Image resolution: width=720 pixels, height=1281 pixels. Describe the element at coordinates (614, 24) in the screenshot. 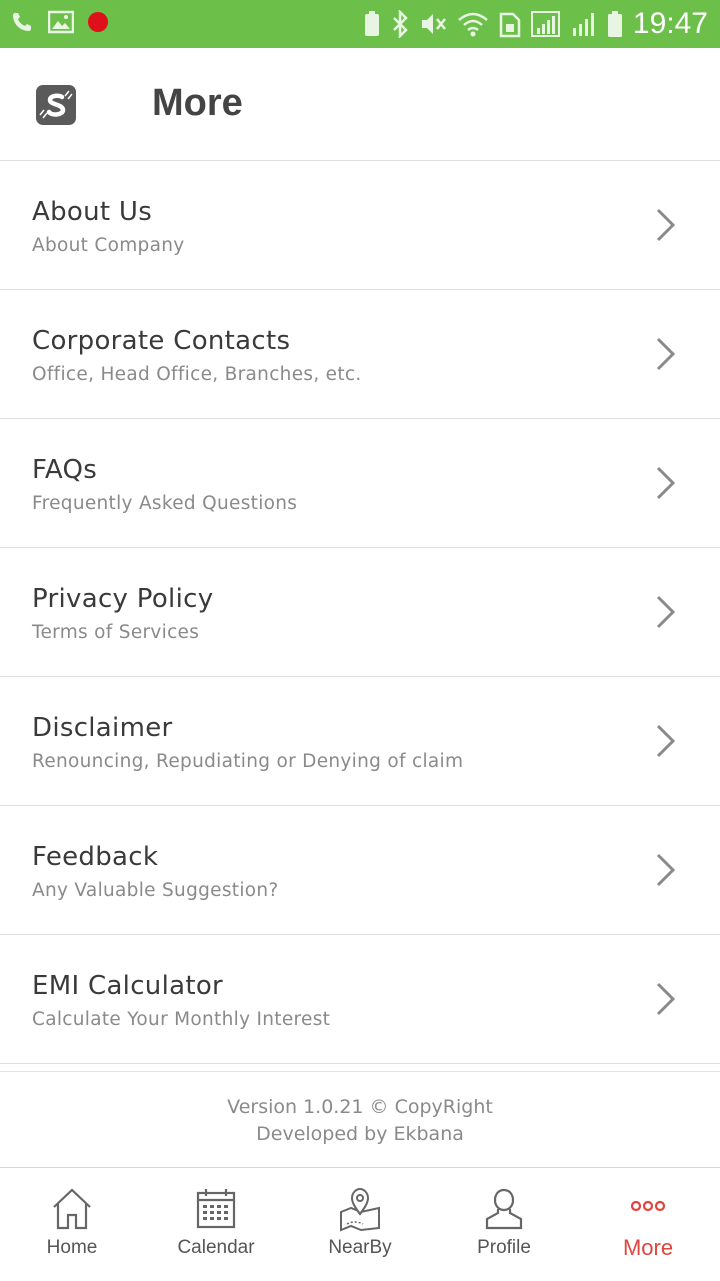

I see `battery-icon` at that location.